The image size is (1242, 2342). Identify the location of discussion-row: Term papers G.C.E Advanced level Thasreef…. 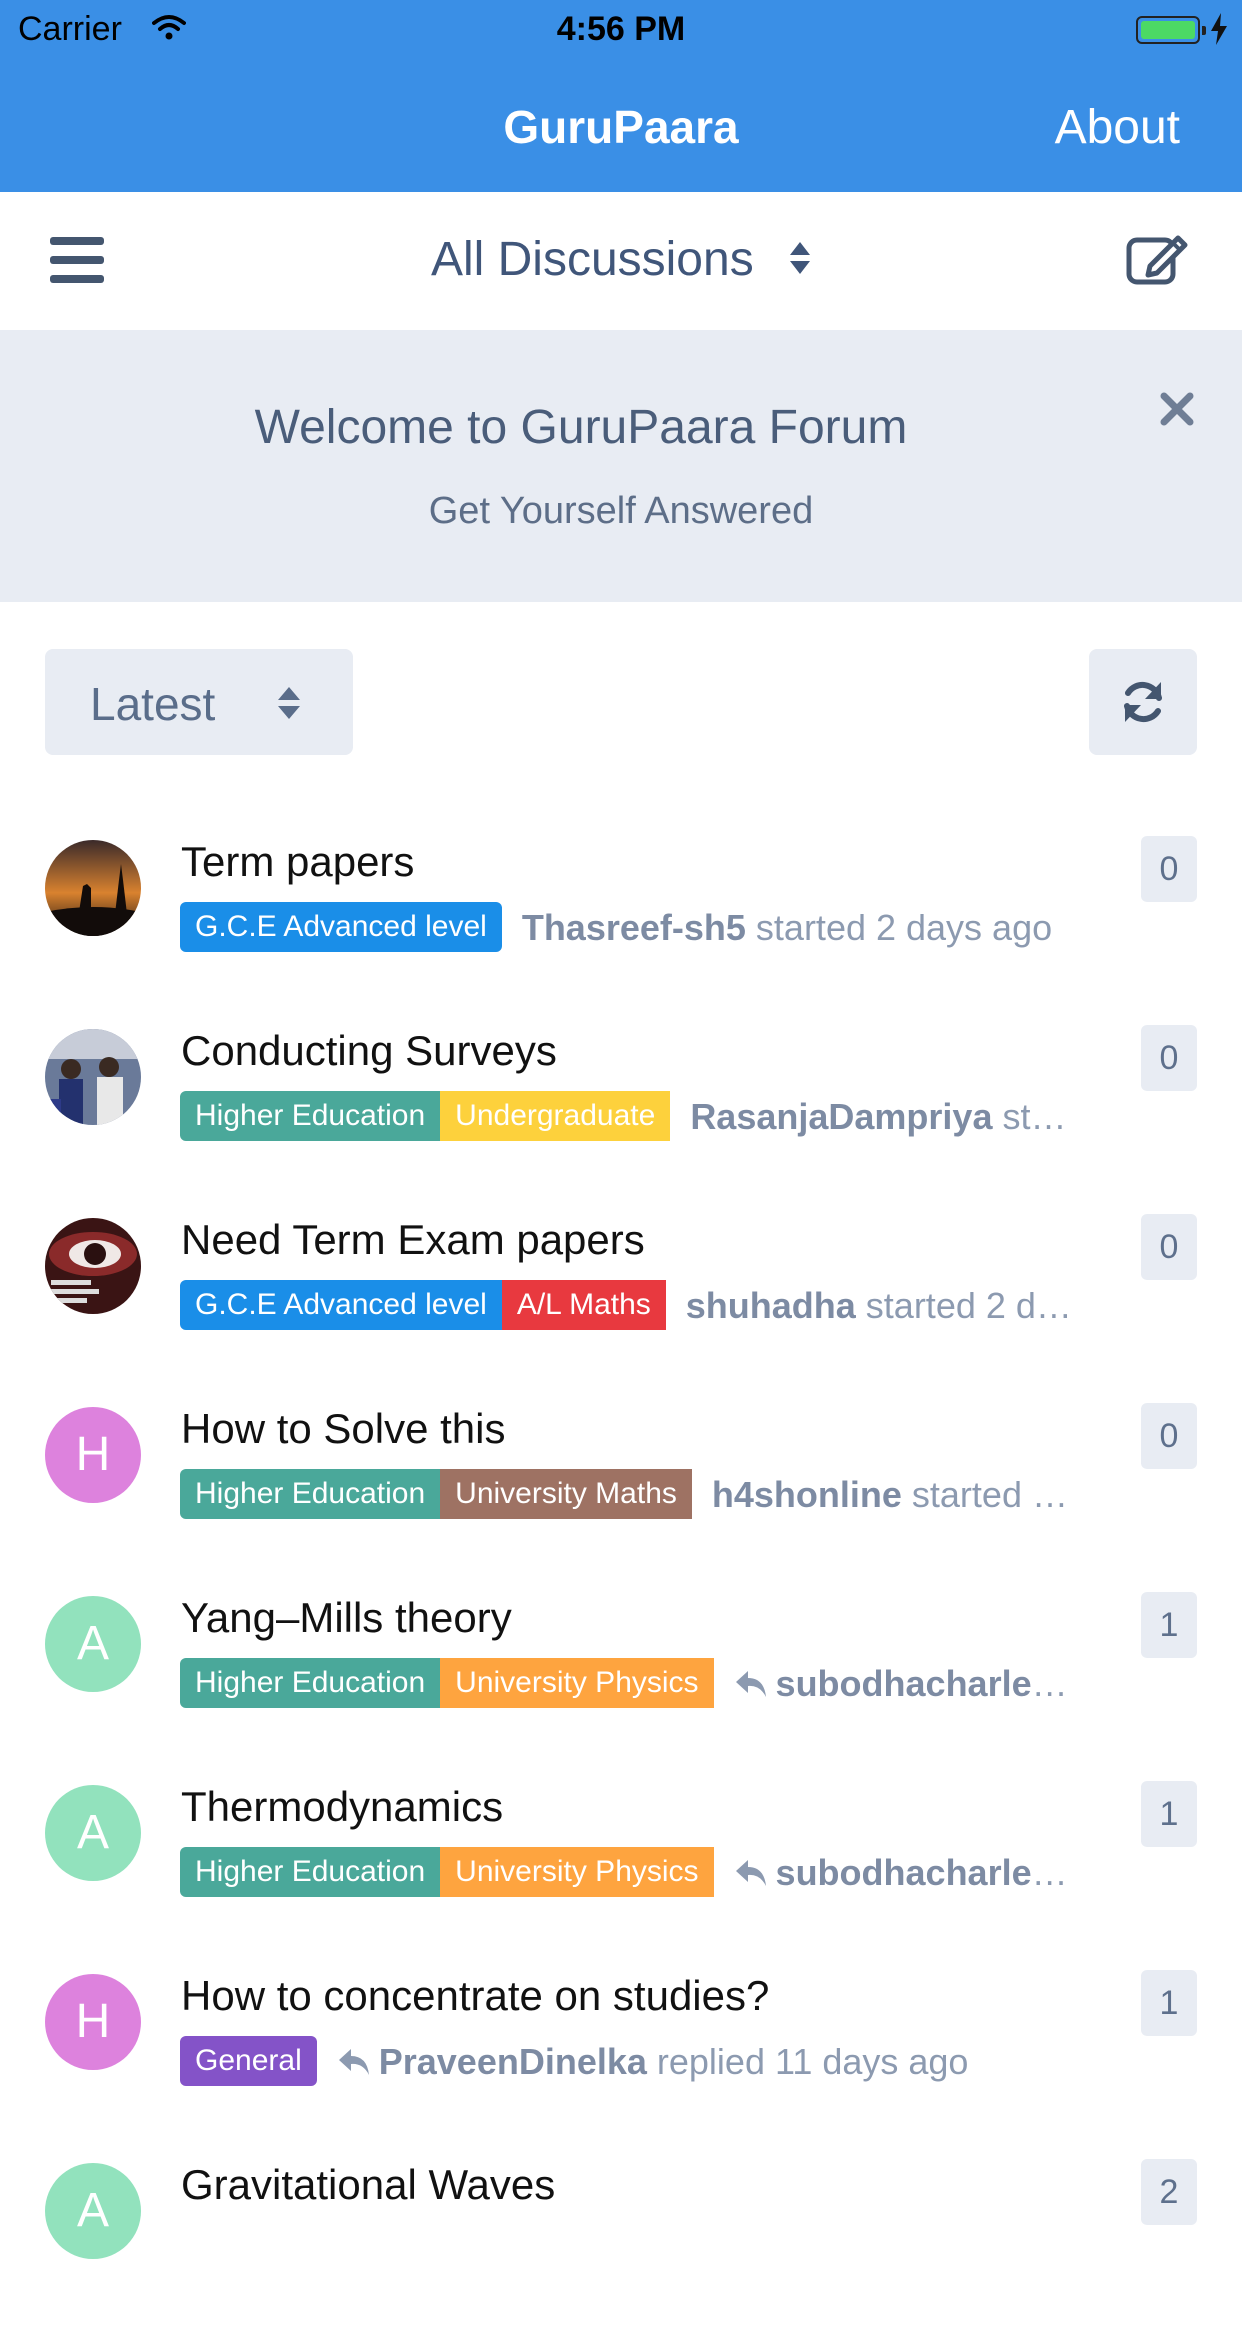
(621, 924).